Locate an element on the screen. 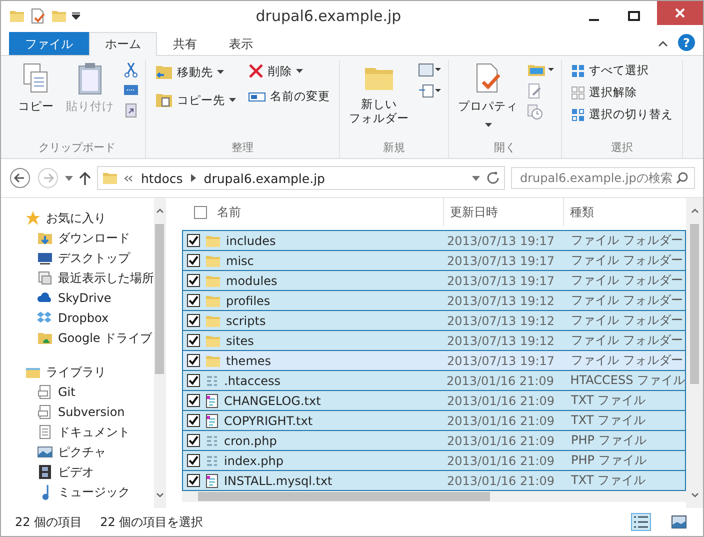 The width and height of the screenshot is (704, 537). nav-item: Dropbox is located at coordinates (89, 318).